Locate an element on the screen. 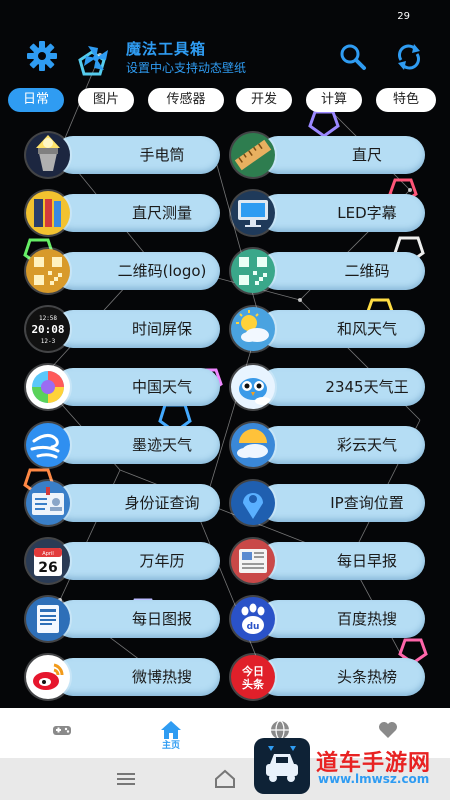 The width and height of the screenshot is (450, 800). tool-label: 和风天气 is located at coordinates (366, 329).